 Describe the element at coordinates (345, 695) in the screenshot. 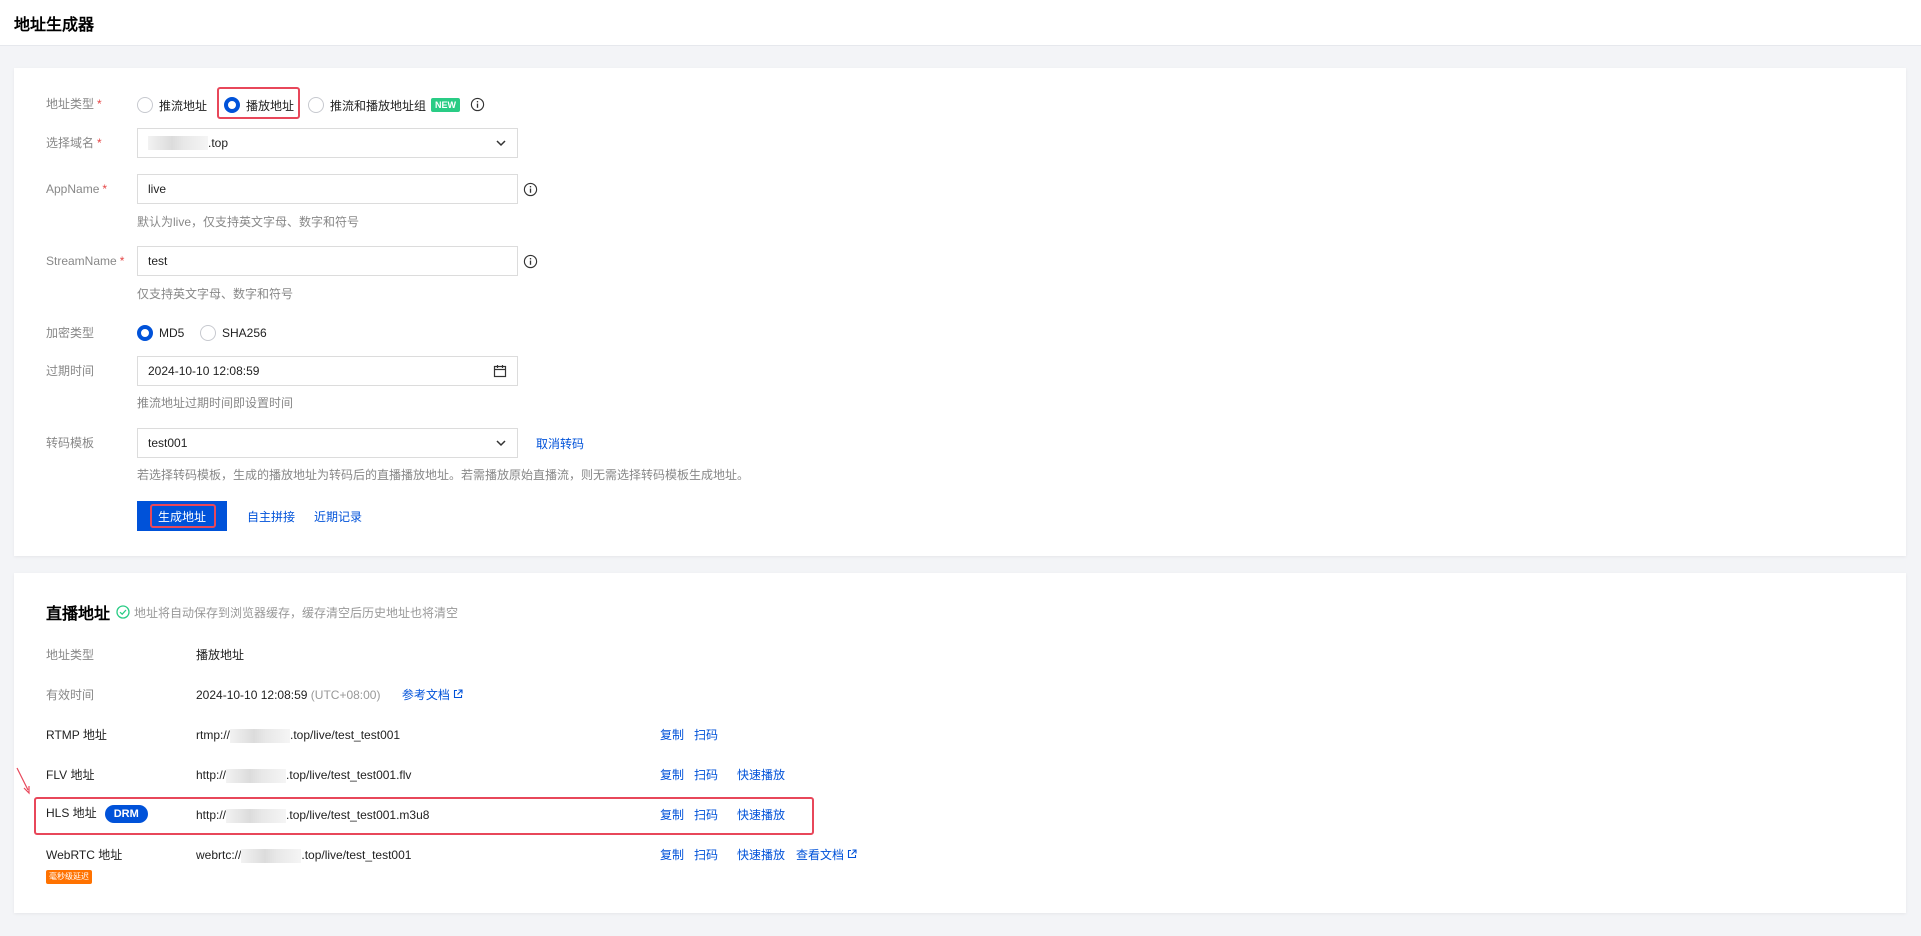

I see `timezone-text: (UTC+08:00)` at that location.